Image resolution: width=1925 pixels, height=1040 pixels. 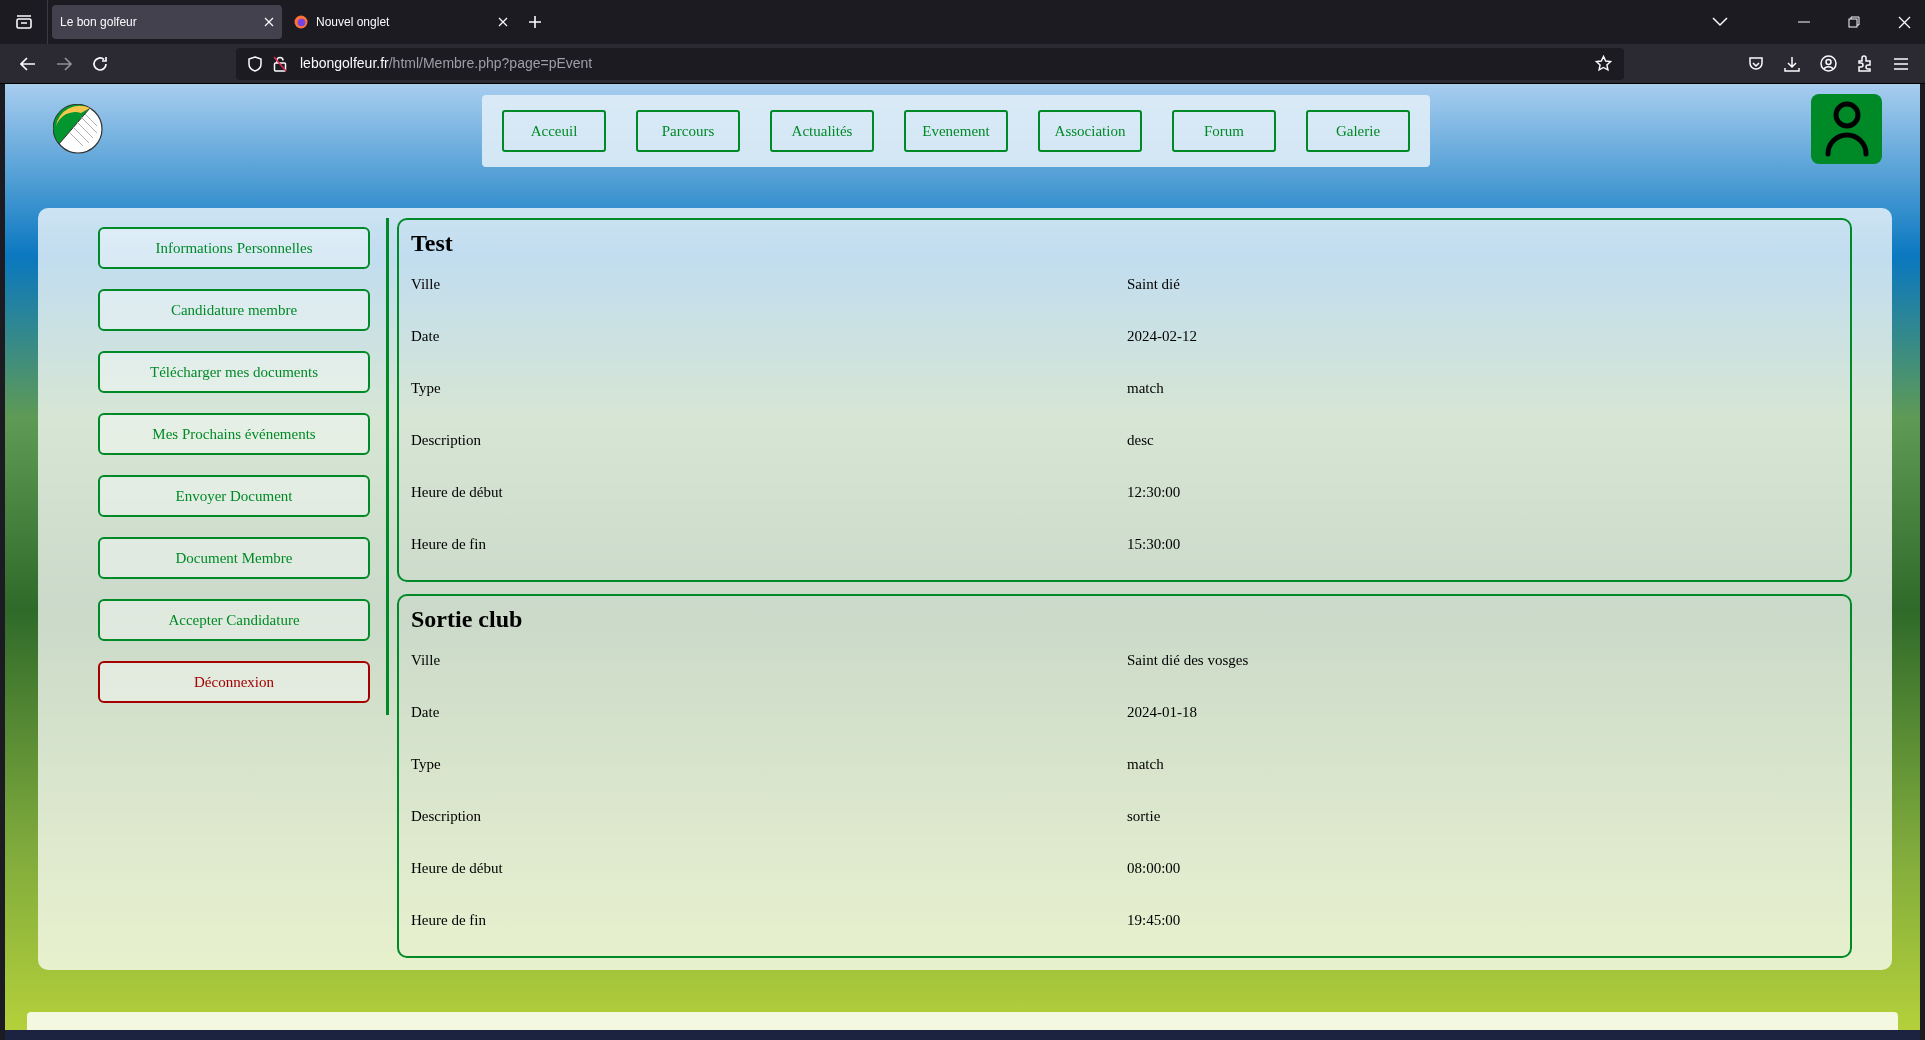 What do you see at coordinates (1188, 660) in the screenshot?
I see `field-value: Saint dié des vosges` at bounding box center [1188, 660].